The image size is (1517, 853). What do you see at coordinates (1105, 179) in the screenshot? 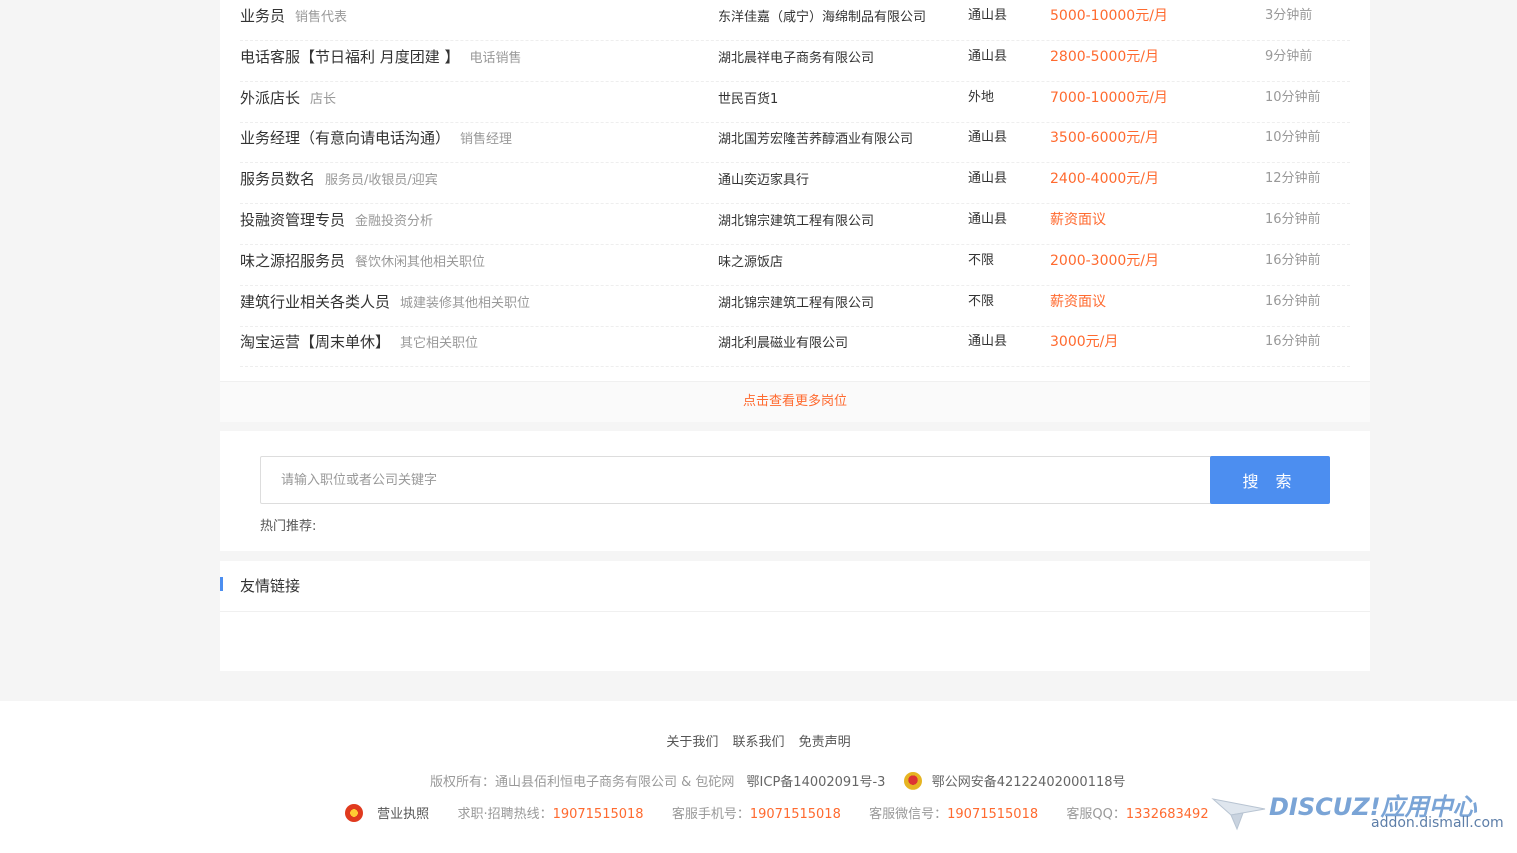
I see `job-salary: 2400-4000元/月` at bounding box center [1105, 179].